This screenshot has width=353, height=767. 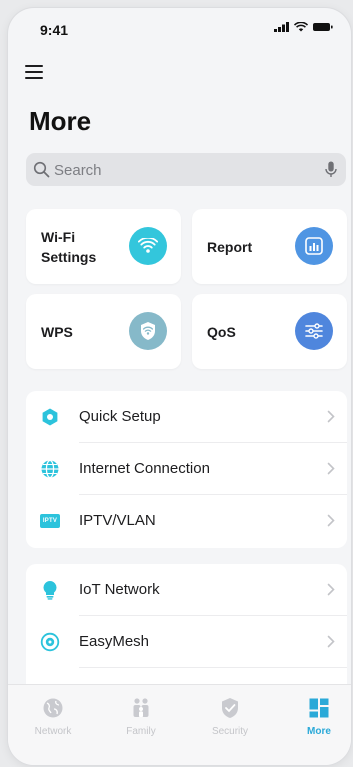 I want to click on battery-icon, so click(x=323, y=27).